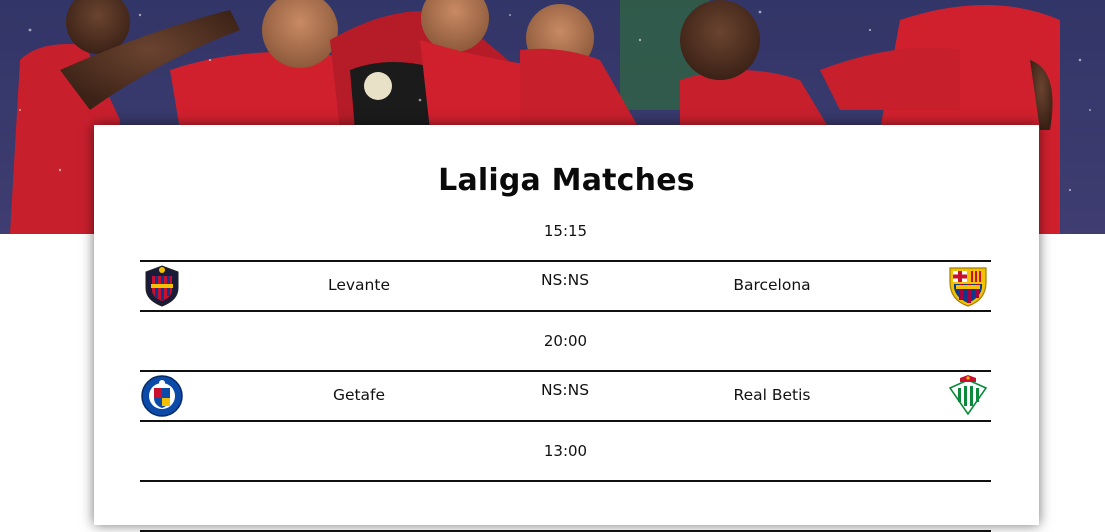  I want to click on match-row: Getafe NS:NS Real Betis, so click(565, 396).